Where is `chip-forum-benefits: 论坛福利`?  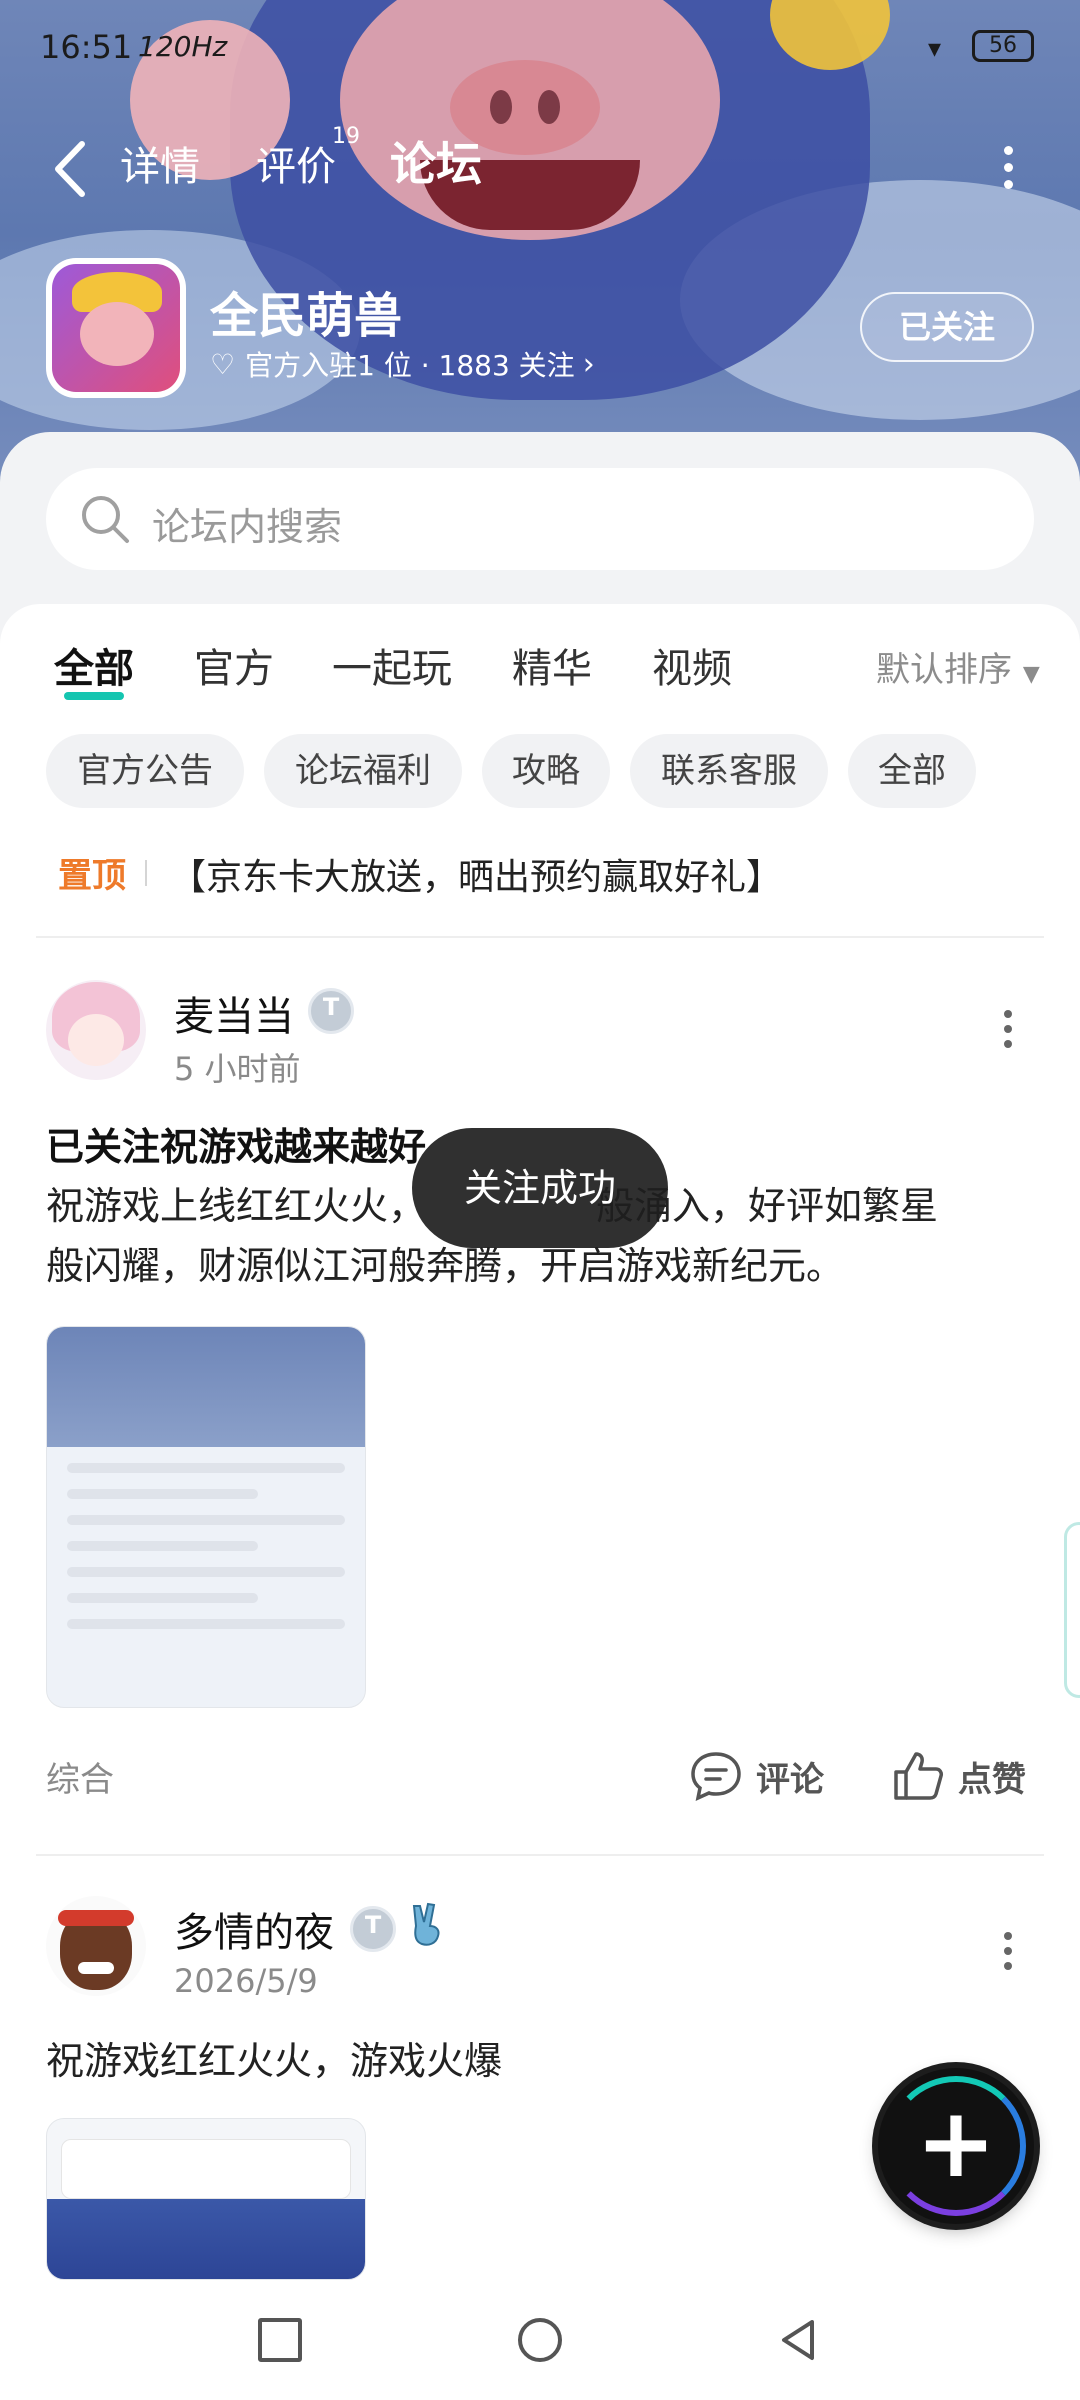
chip-forum-benefits: 论坛福利 is located at coordinates (363, 771).